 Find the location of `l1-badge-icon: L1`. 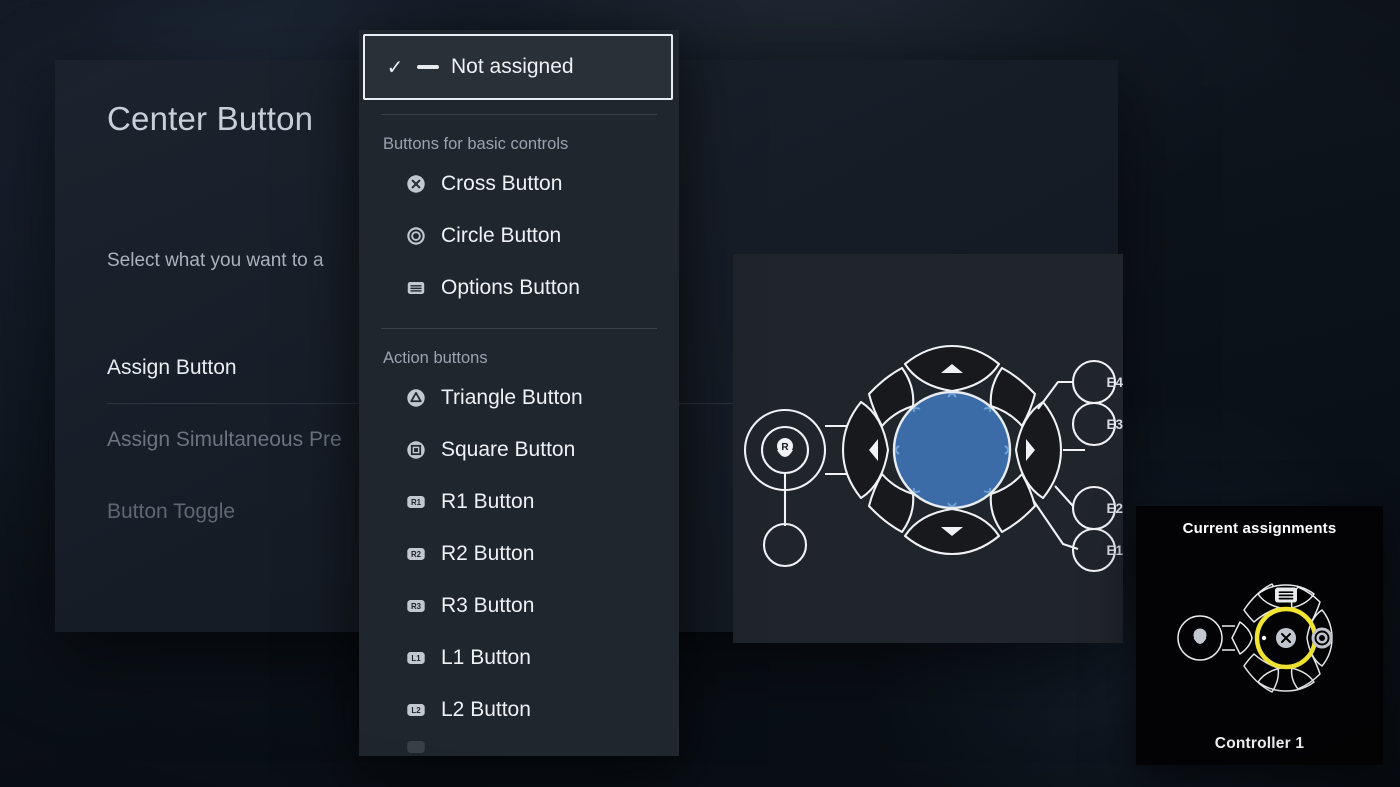

l1-badge-icon: L1 is located at coordinates (416, 658).